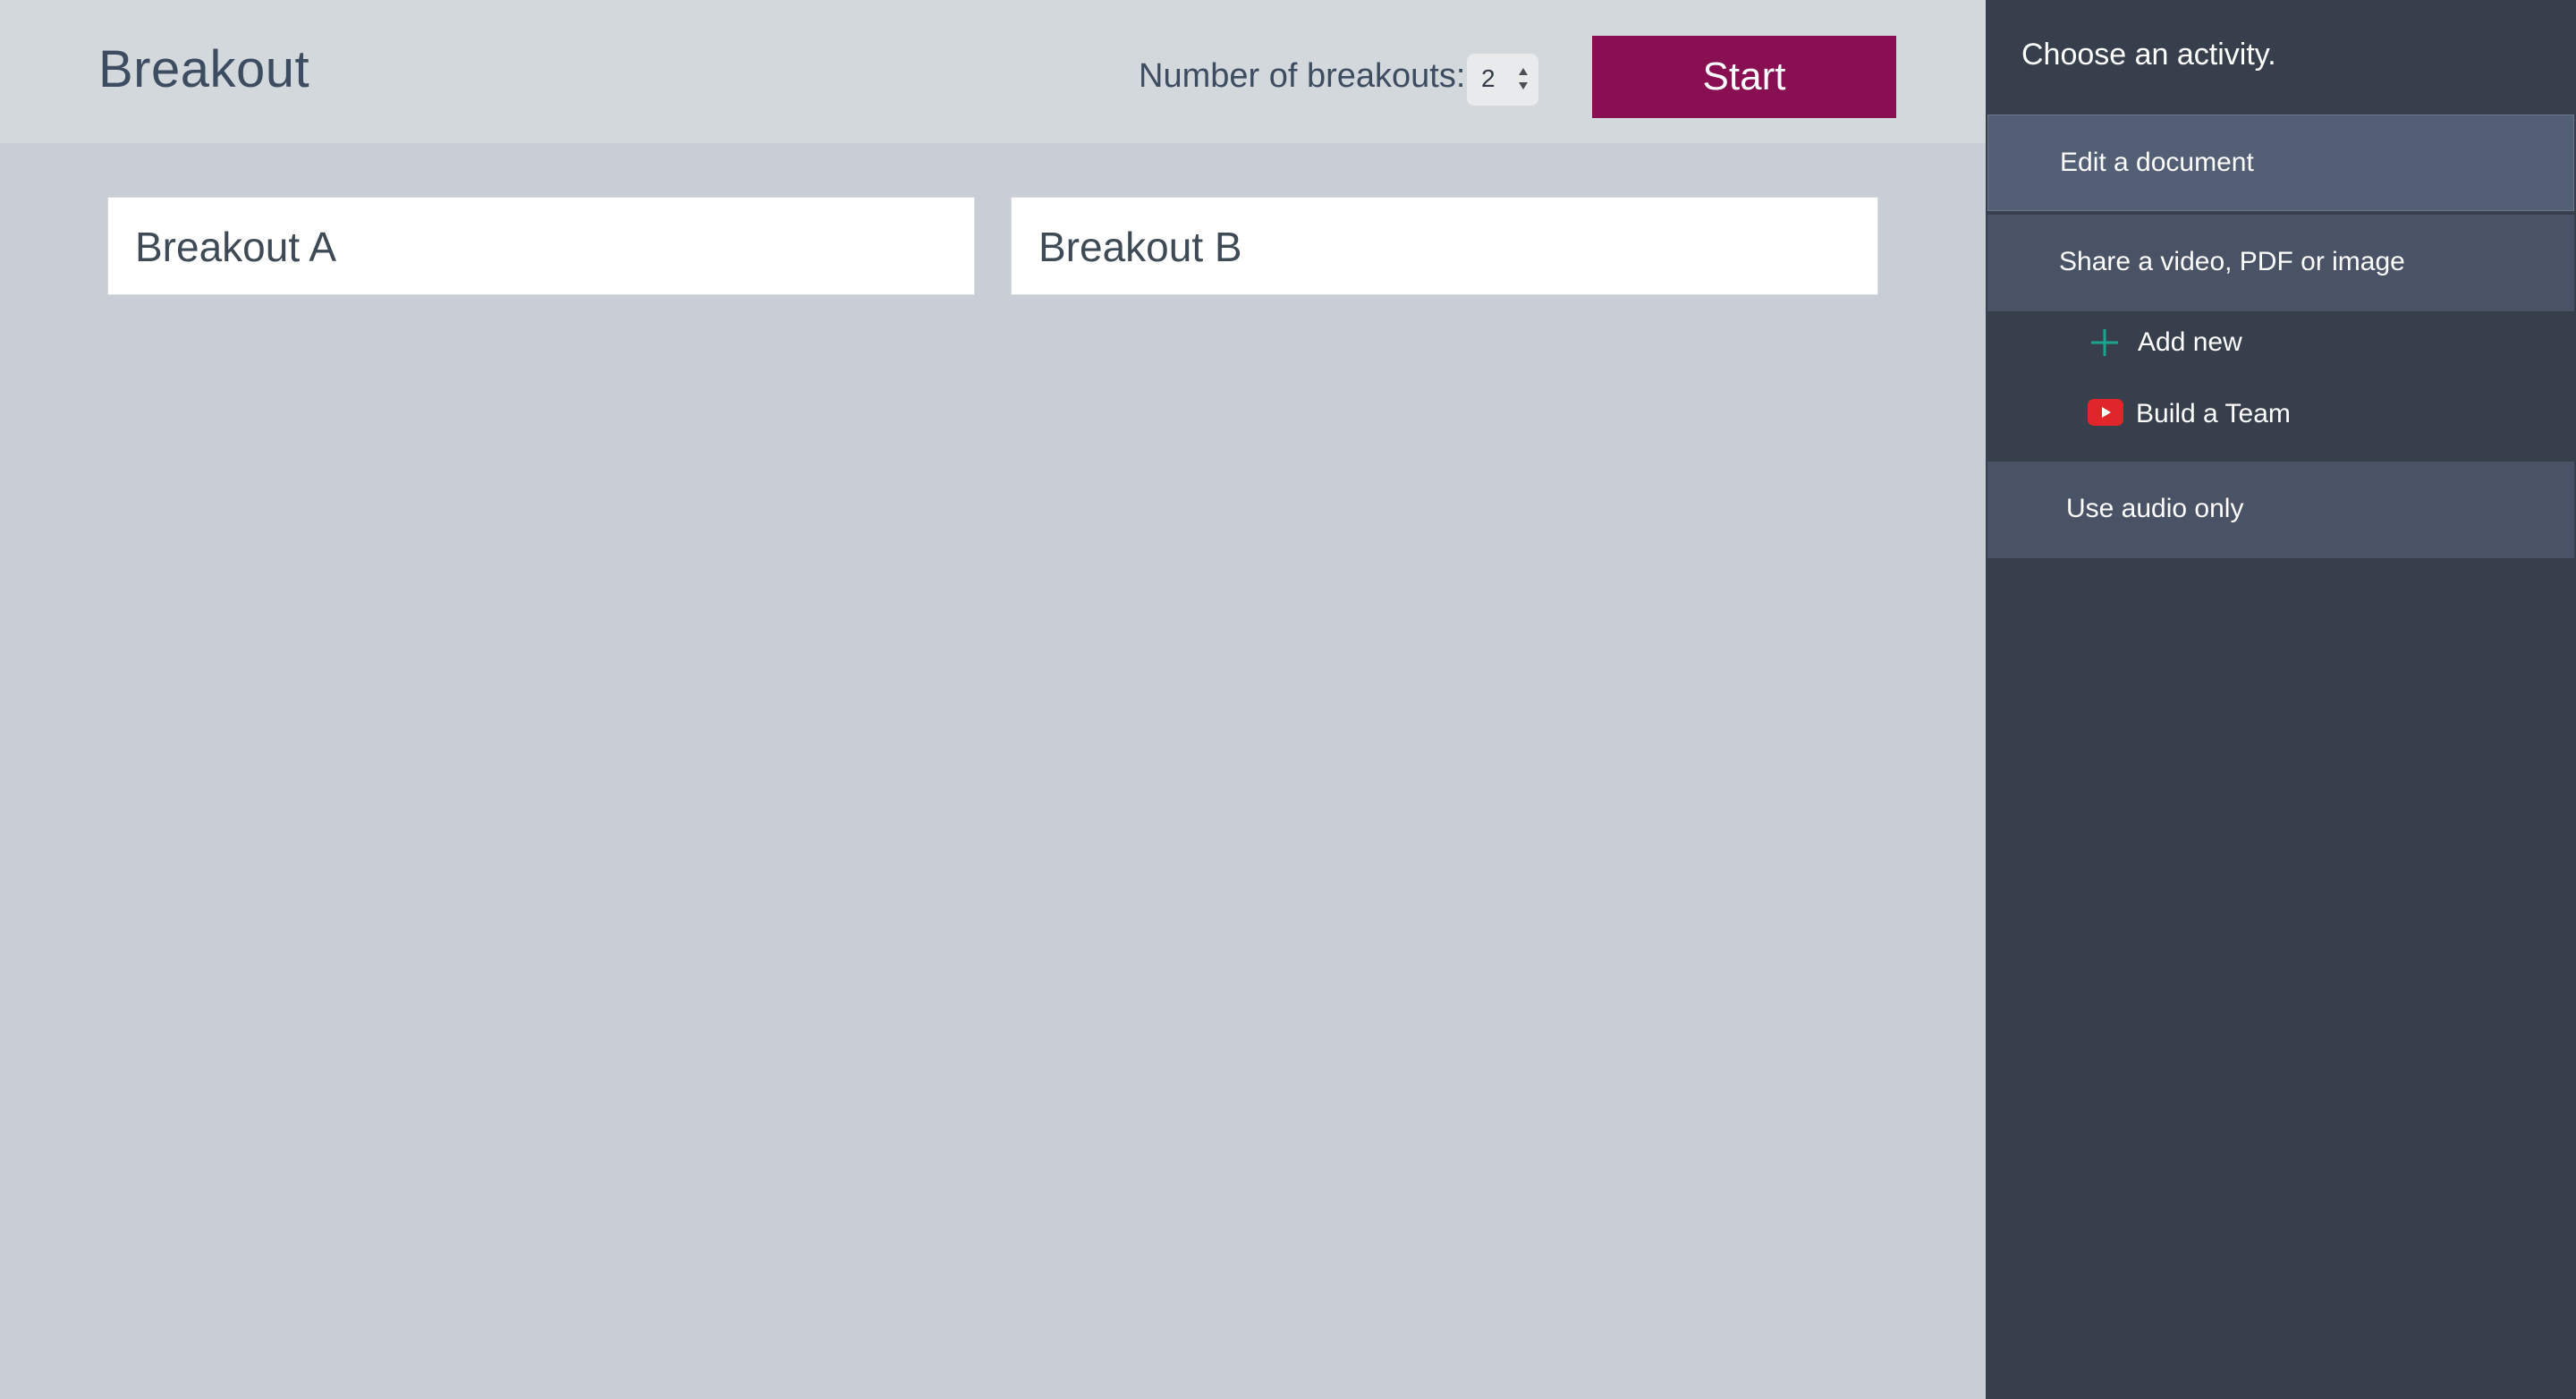 The height and width of the screenshot is (1399, 2576). What do you see at coordinates (2157, 162) in the screenshot?
I see `activity-label: Edit a document` at bounding box center [2157, 162].